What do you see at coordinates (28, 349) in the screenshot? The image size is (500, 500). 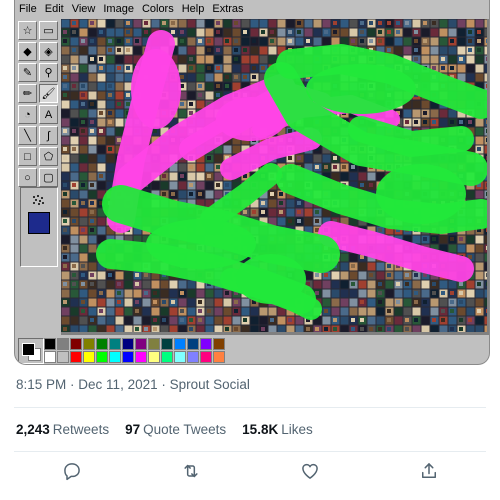 I see `foreground-color` at bounding box center [28, 349].